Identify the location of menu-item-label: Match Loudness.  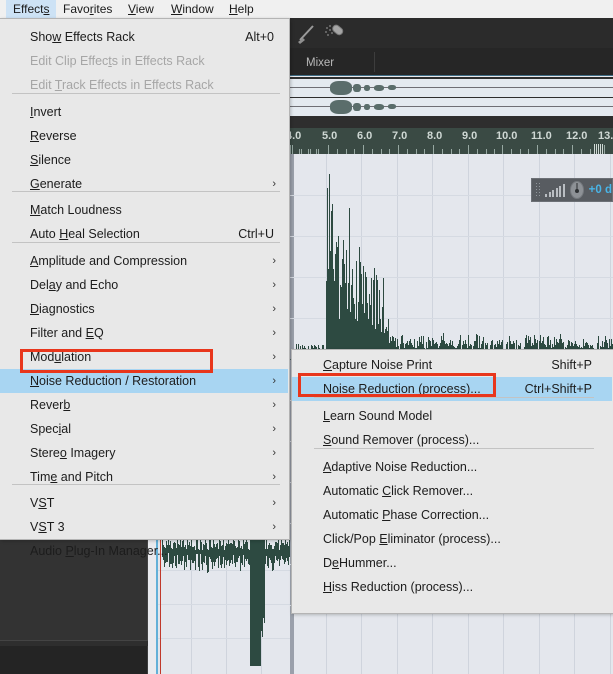
(76, 210).